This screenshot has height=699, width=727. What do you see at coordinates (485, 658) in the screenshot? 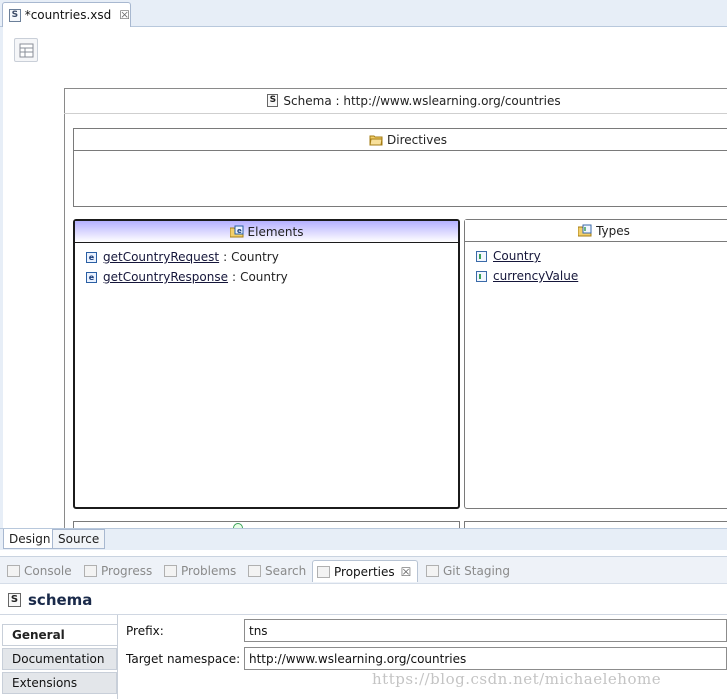
I see `target-namespace-field` at bounding box center [485, 658].